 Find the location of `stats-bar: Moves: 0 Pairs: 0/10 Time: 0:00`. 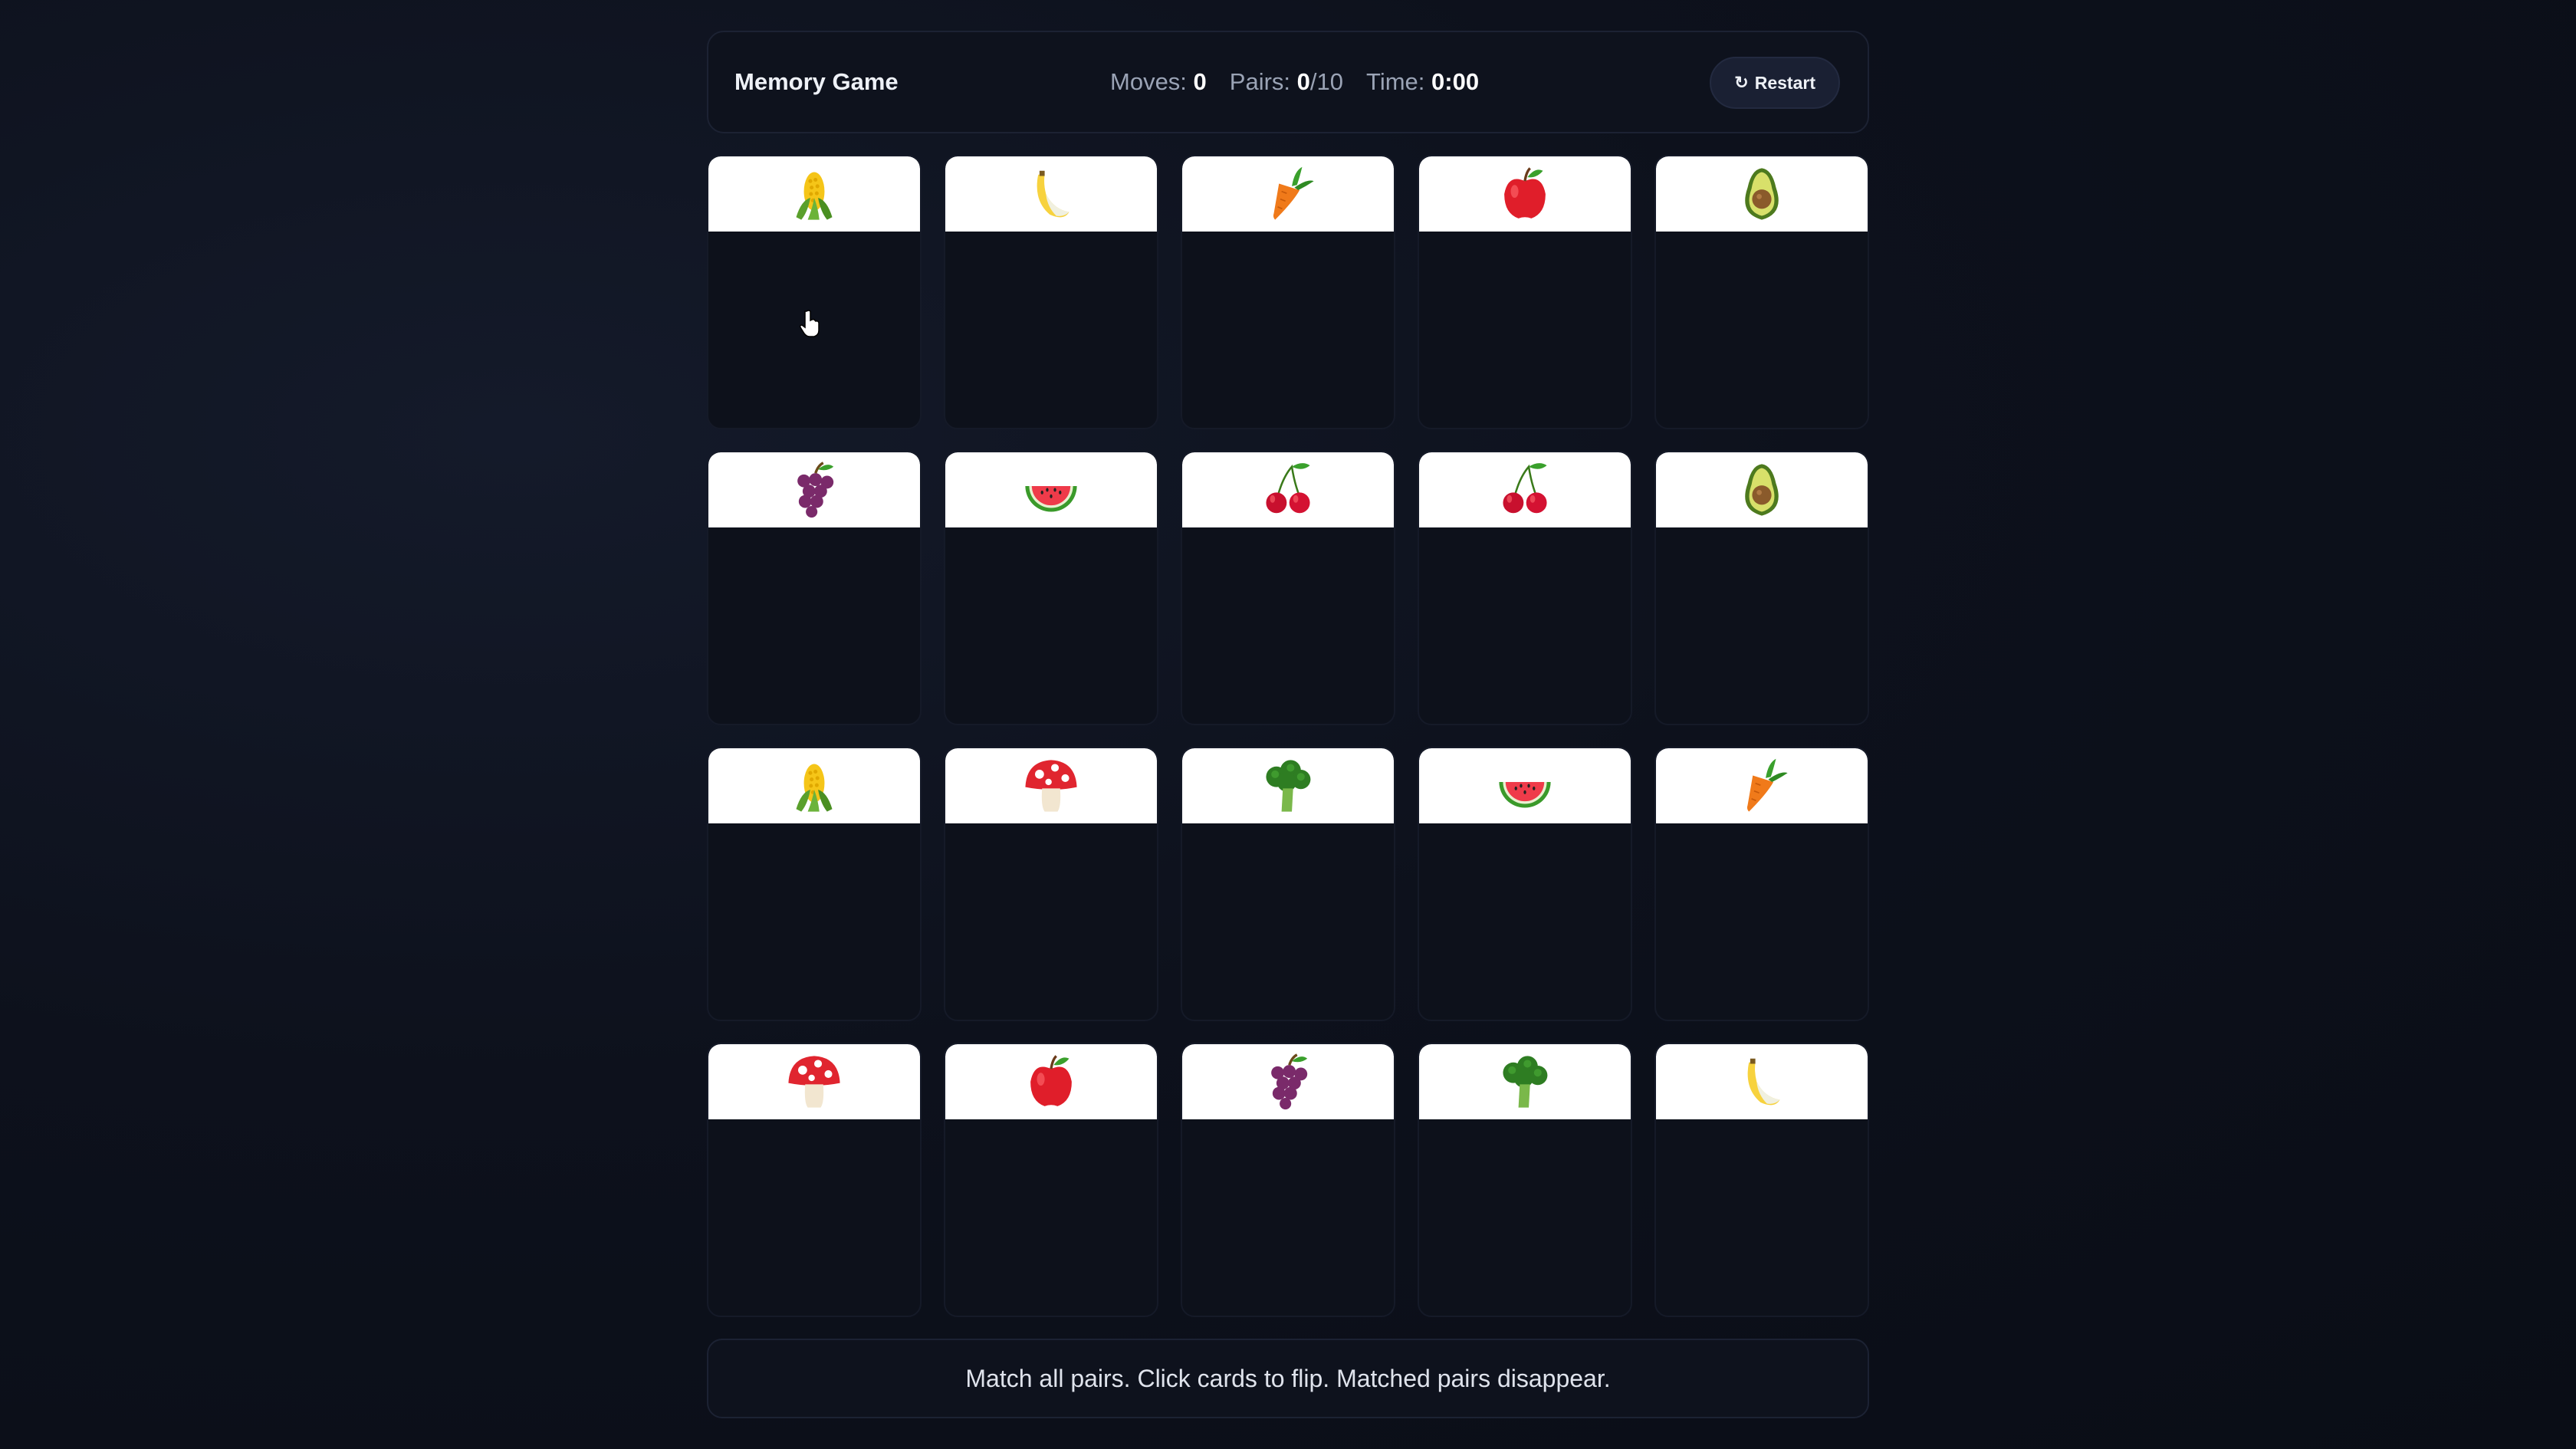

stats-bar: Moves: 0 Pairs: 0/10 Time: 0:00 is located at coordinates (1294, 82).